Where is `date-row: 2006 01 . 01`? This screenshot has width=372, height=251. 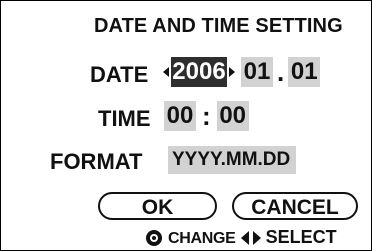
date-row: 2006 01 . 01 is located at coordinates (242, 72).